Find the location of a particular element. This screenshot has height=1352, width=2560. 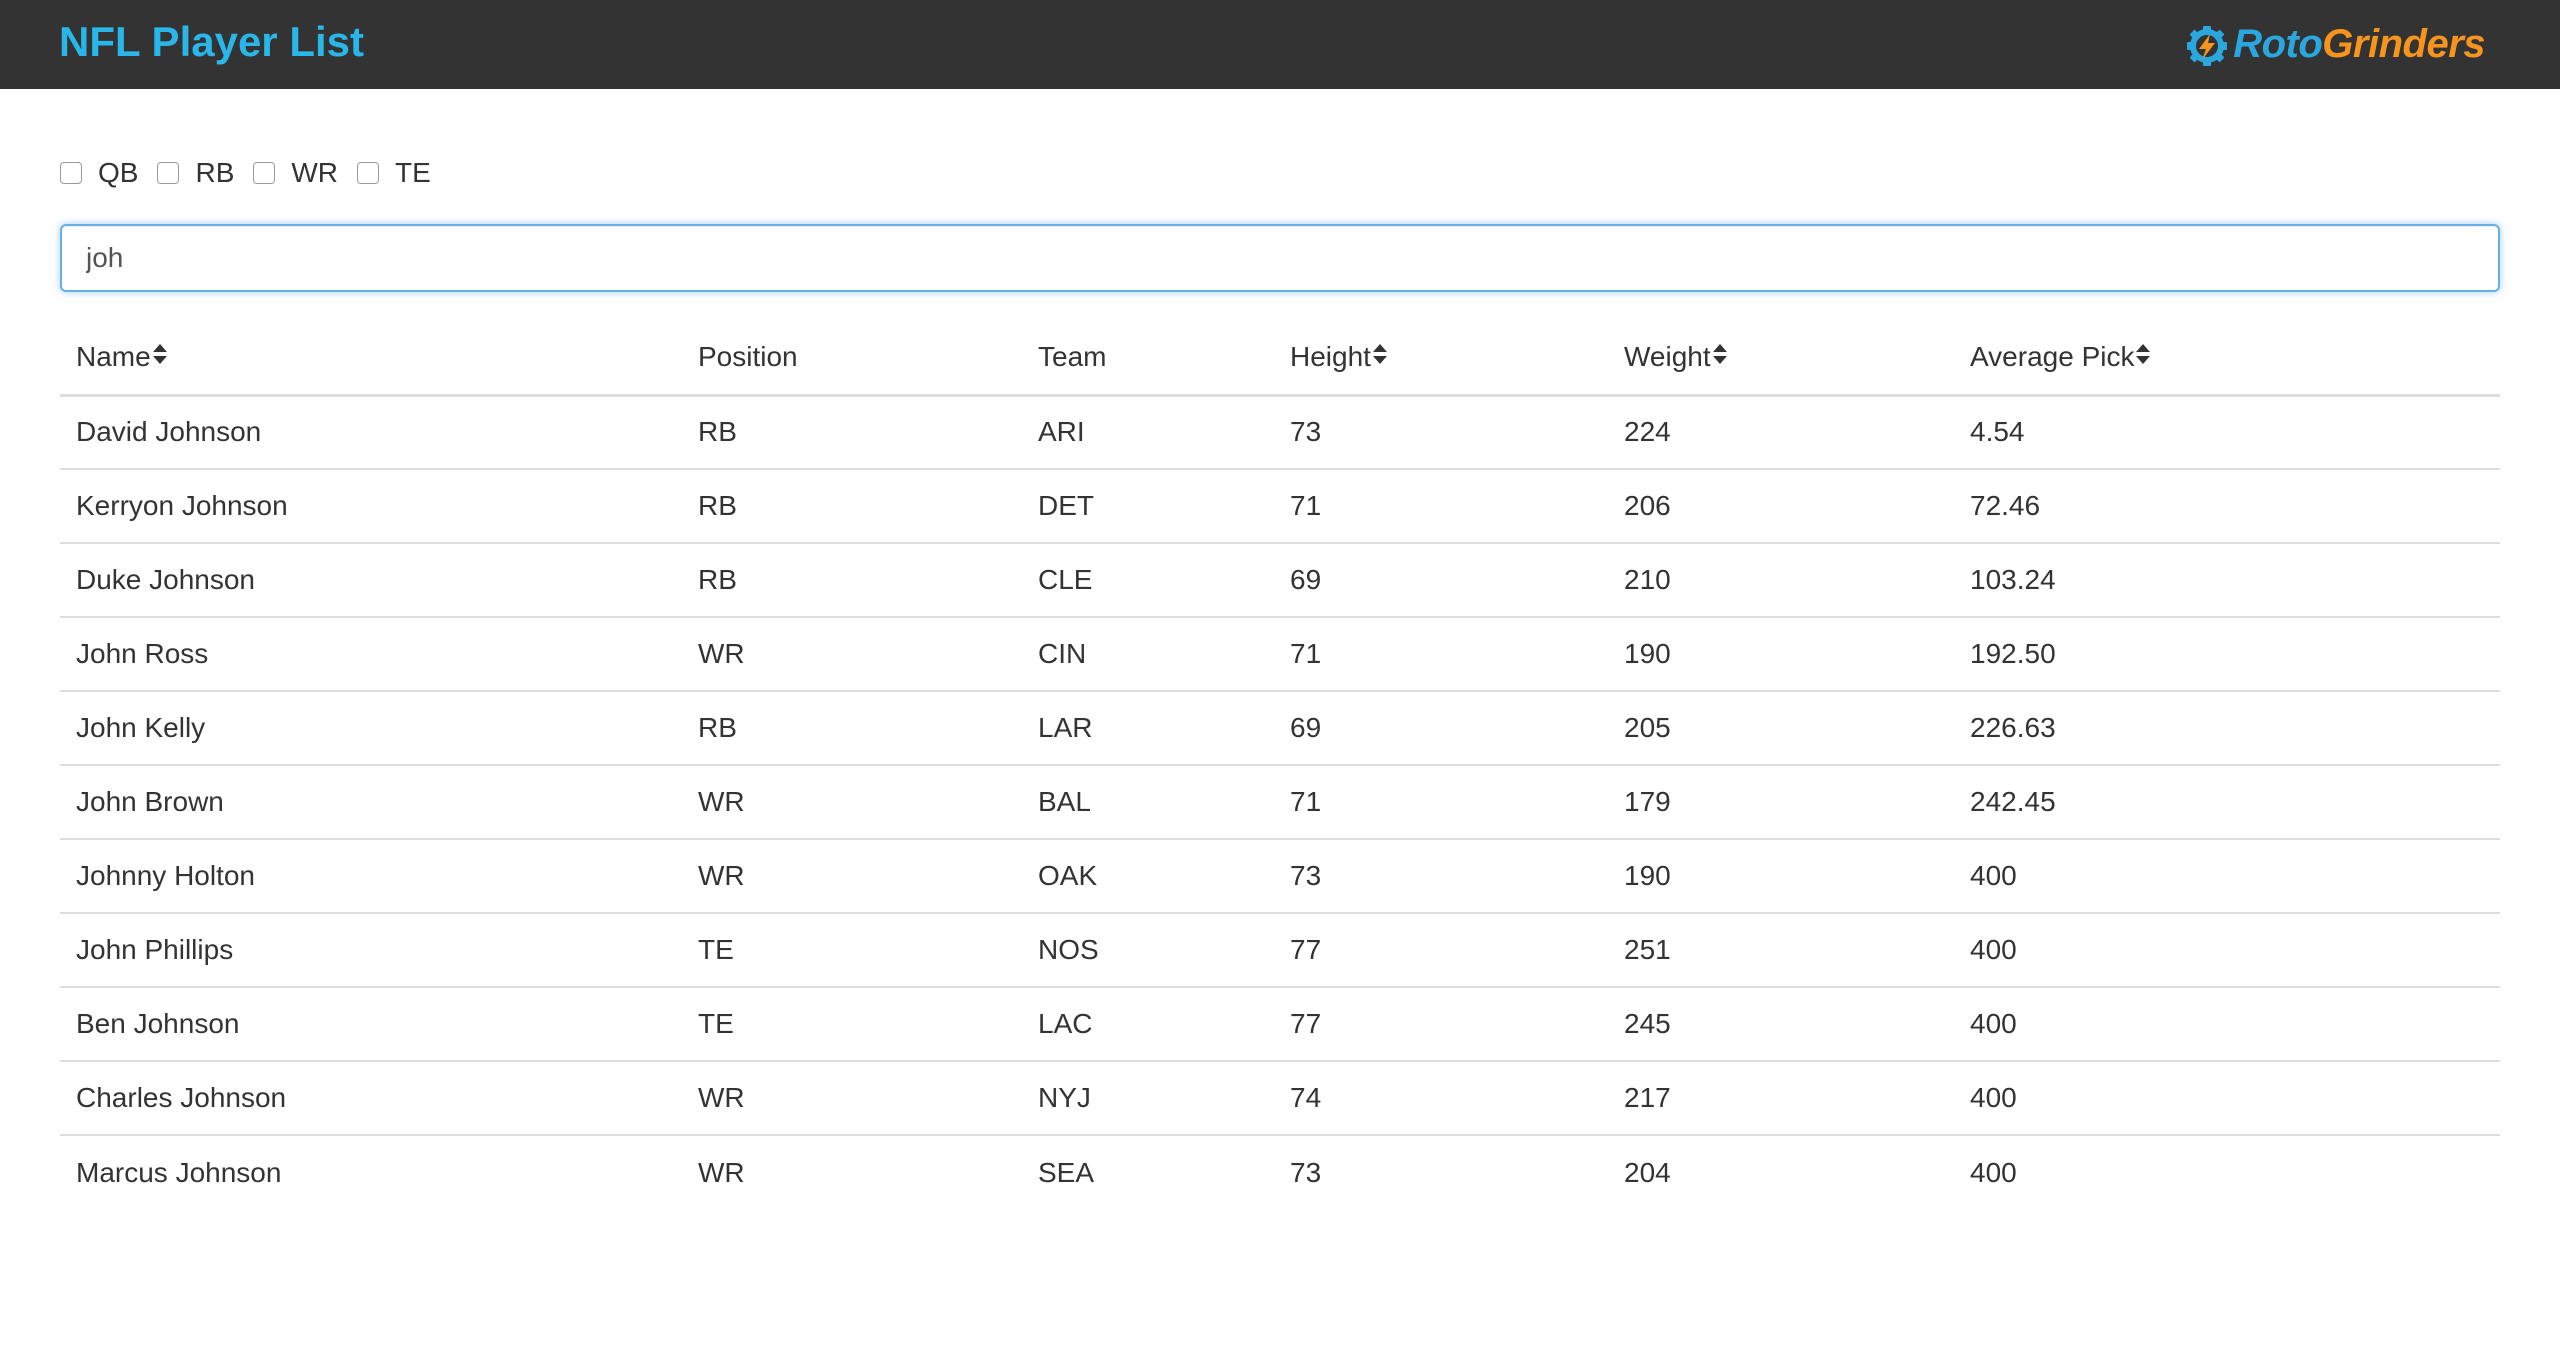

column-header-name: Name is located at coordinates (371, 358).